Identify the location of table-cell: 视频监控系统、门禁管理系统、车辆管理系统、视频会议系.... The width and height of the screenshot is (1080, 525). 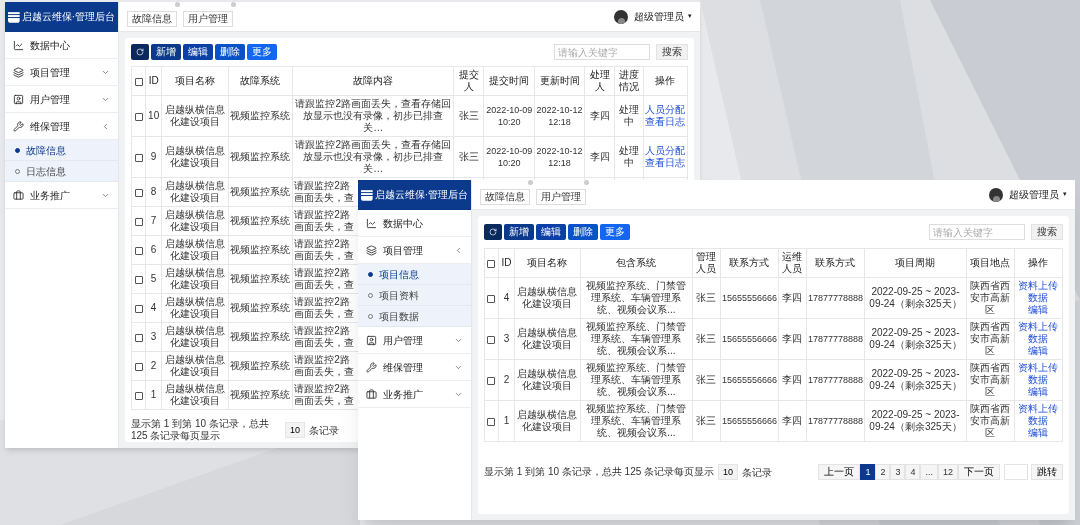
(636, 339).